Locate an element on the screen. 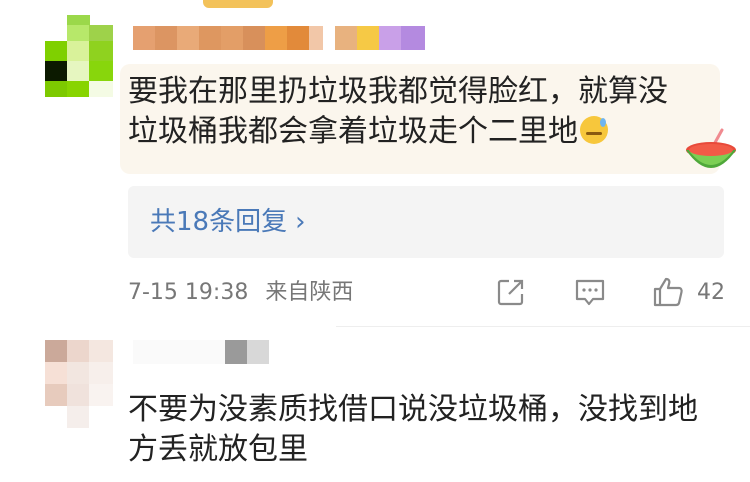  comment-text: 不要为没素质找借口说没垃圾桶，没找到地 方丢就放包里 is located at coordinates (423, 430).